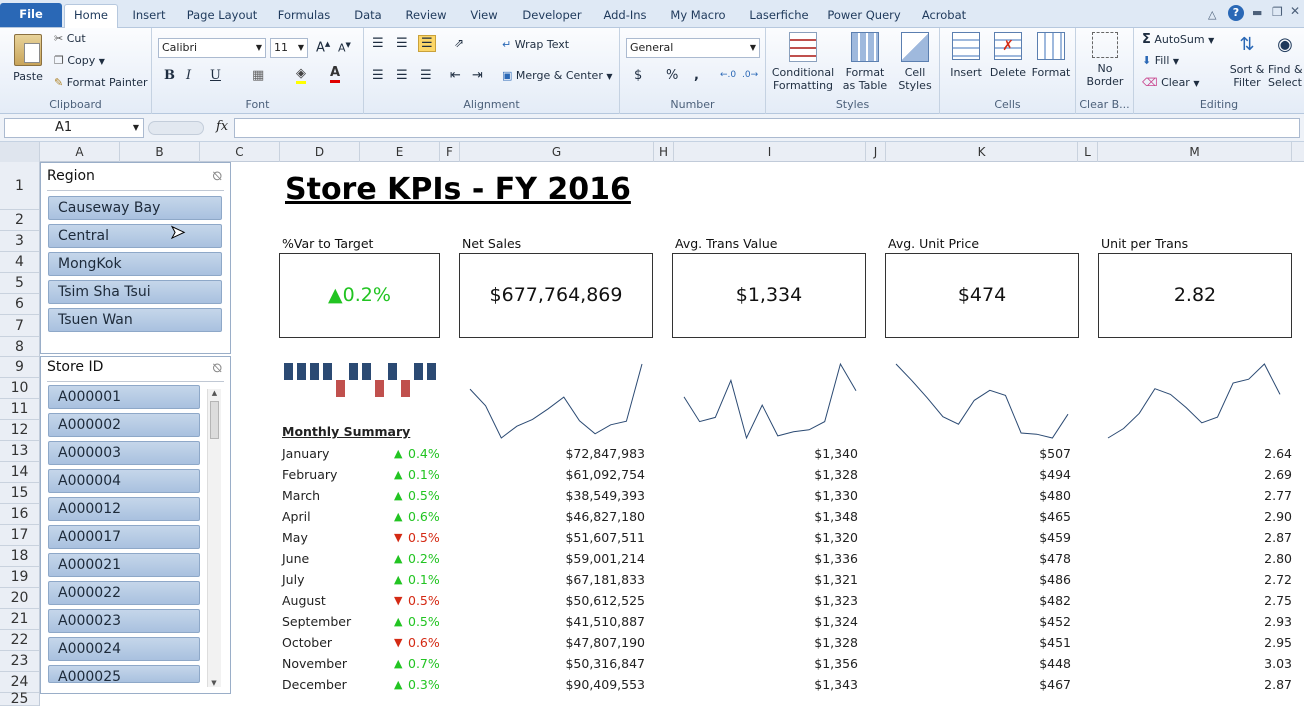 The width and height of the screenshot is (1304, 707). What do you see at coordinates (426, 16) in the screenshot?
I see `tab-review: Review` at bounding box center [426, 16].